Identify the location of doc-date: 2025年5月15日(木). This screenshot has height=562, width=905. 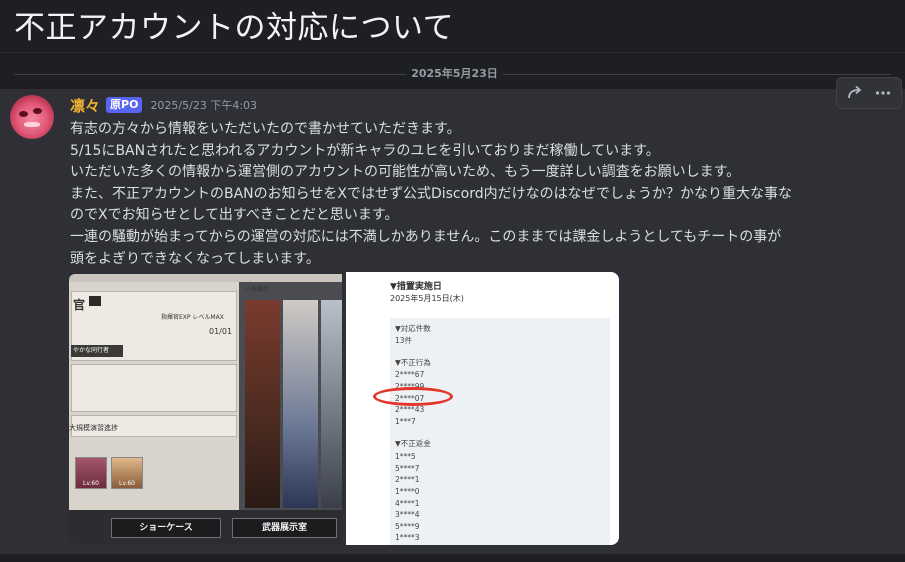
(427, 298).